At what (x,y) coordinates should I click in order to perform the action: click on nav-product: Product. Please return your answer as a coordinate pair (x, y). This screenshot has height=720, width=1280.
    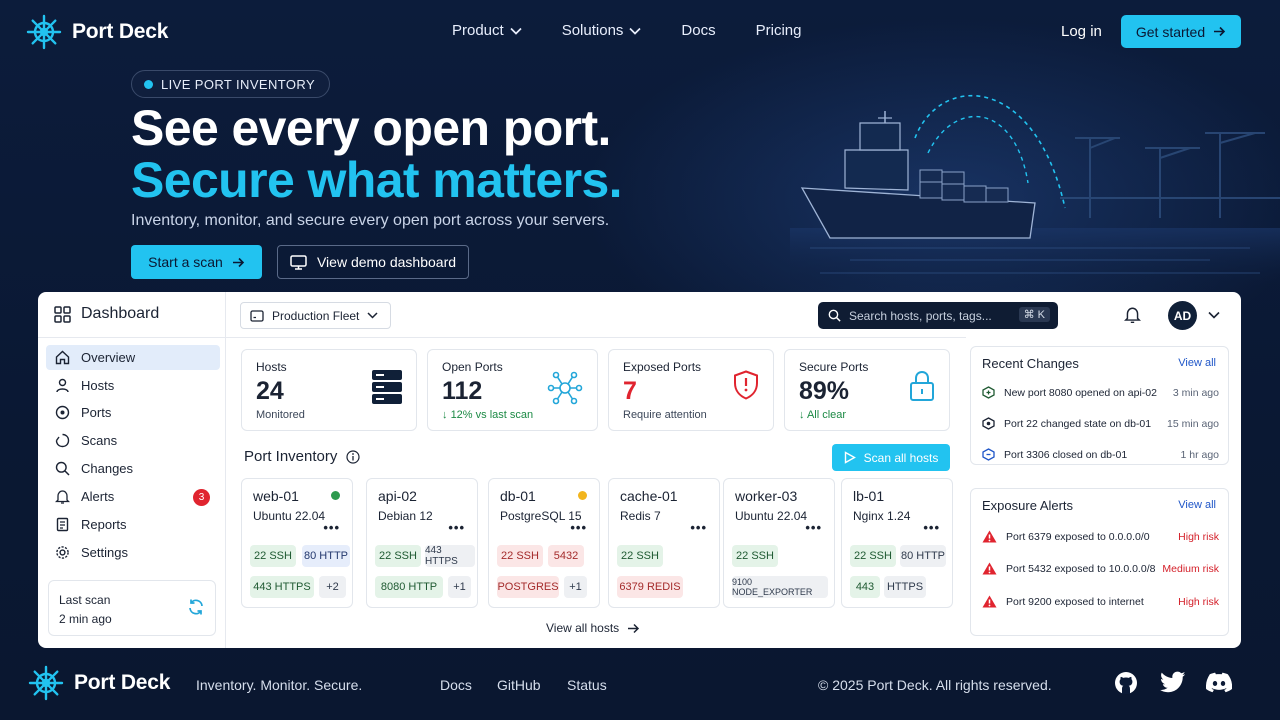
    Looking at the image, I should click on (487, 30).